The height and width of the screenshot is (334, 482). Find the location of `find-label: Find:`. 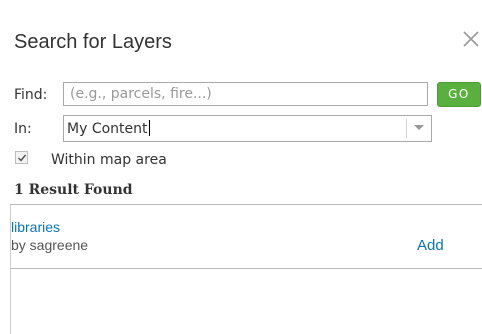

find-label: Find: is located at coordinates (31, 95).